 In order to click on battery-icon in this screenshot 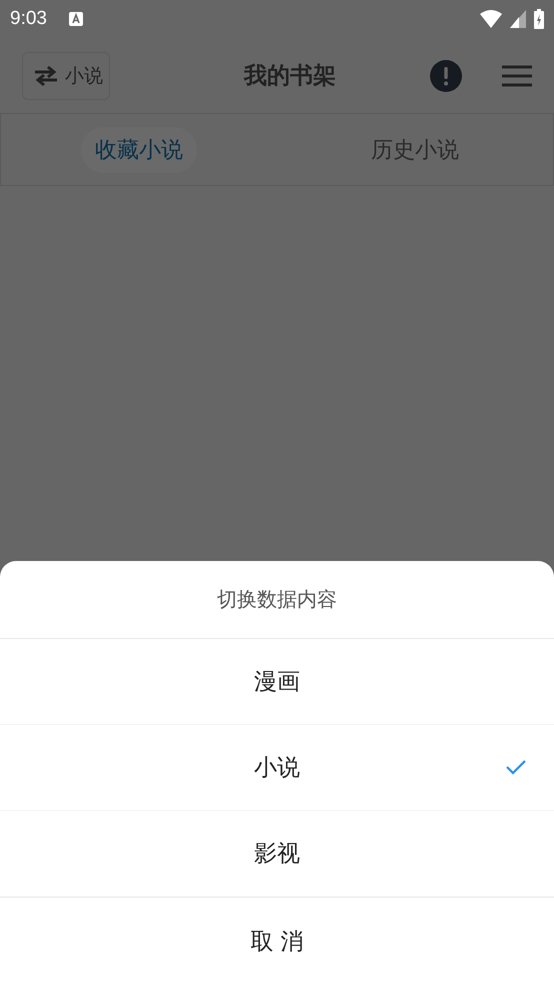, I will do `click(539, 19)`.